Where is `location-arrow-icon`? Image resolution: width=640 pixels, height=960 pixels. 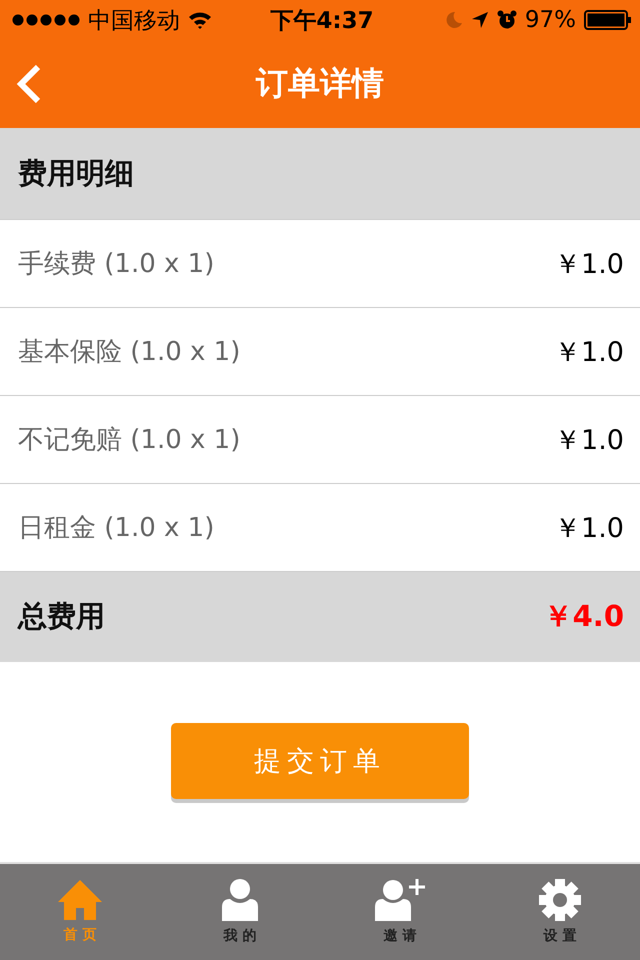
location-arrow-icon is located at coordinates (479, 20).